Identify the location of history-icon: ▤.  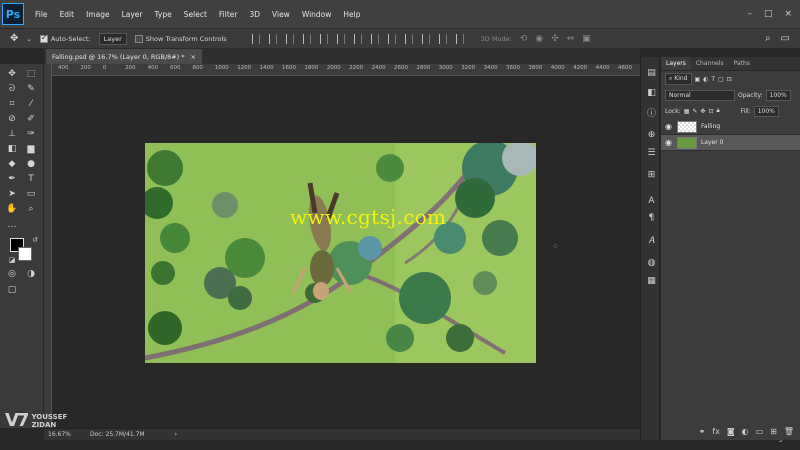
(651, 72).